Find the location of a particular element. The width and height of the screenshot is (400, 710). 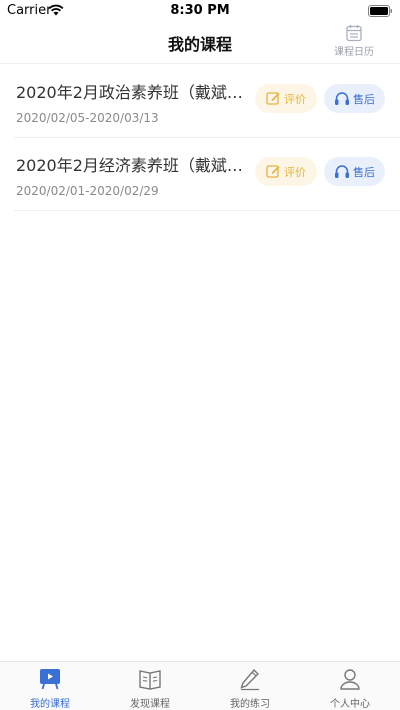

calendar-icon is located at coordinates (354, 33).